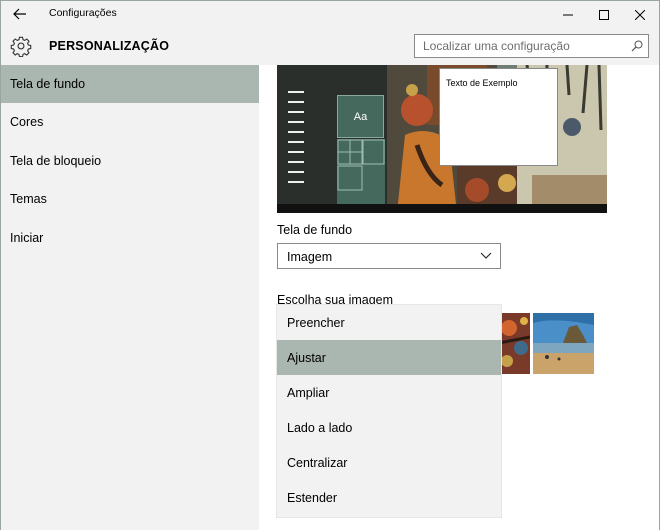 Image resolution: width=660 pixels, height=530 pixels. I want to click on sidebar-item-tela-de-bloqueio: Tela de bloqueio, so click(130, 161).